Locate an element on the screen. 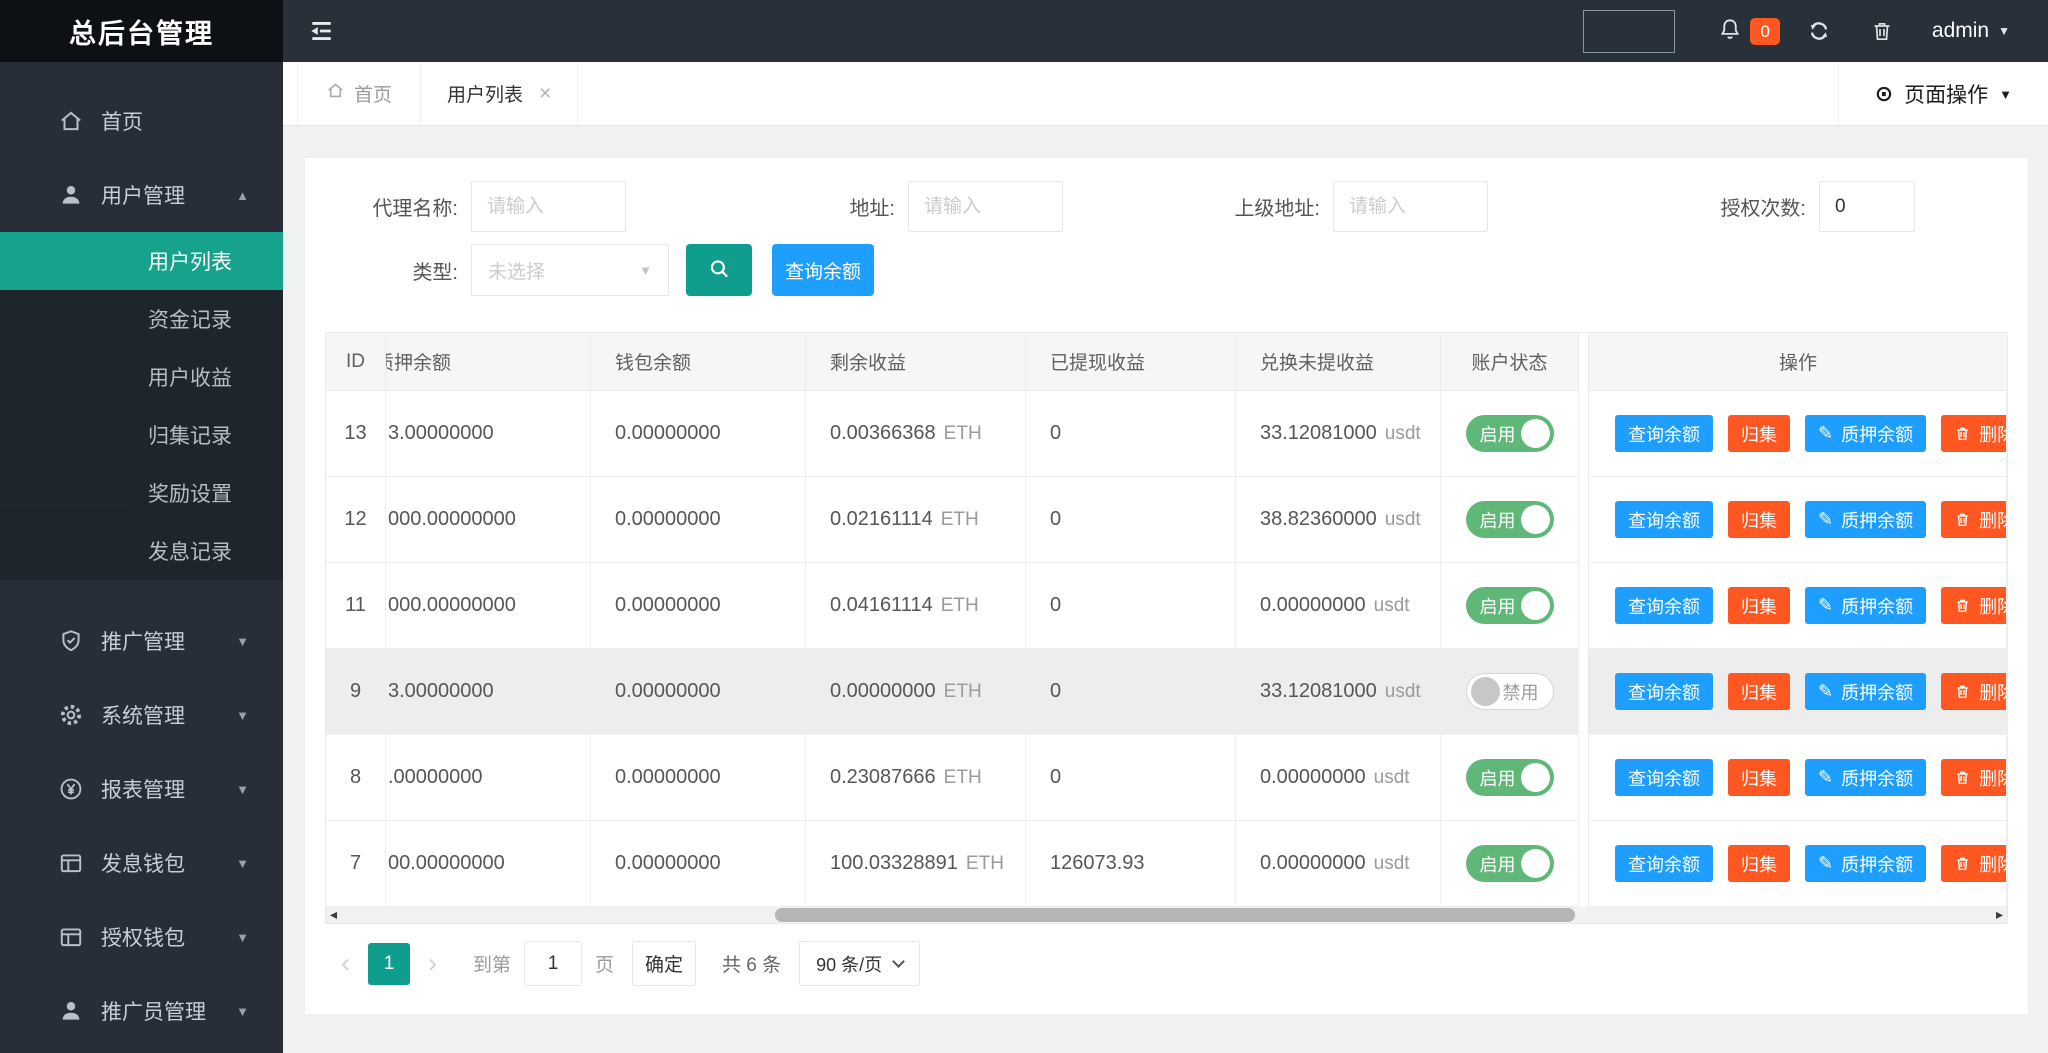  cell-pledge-balance: 000.00000000 is located at coordinates (488, 520).